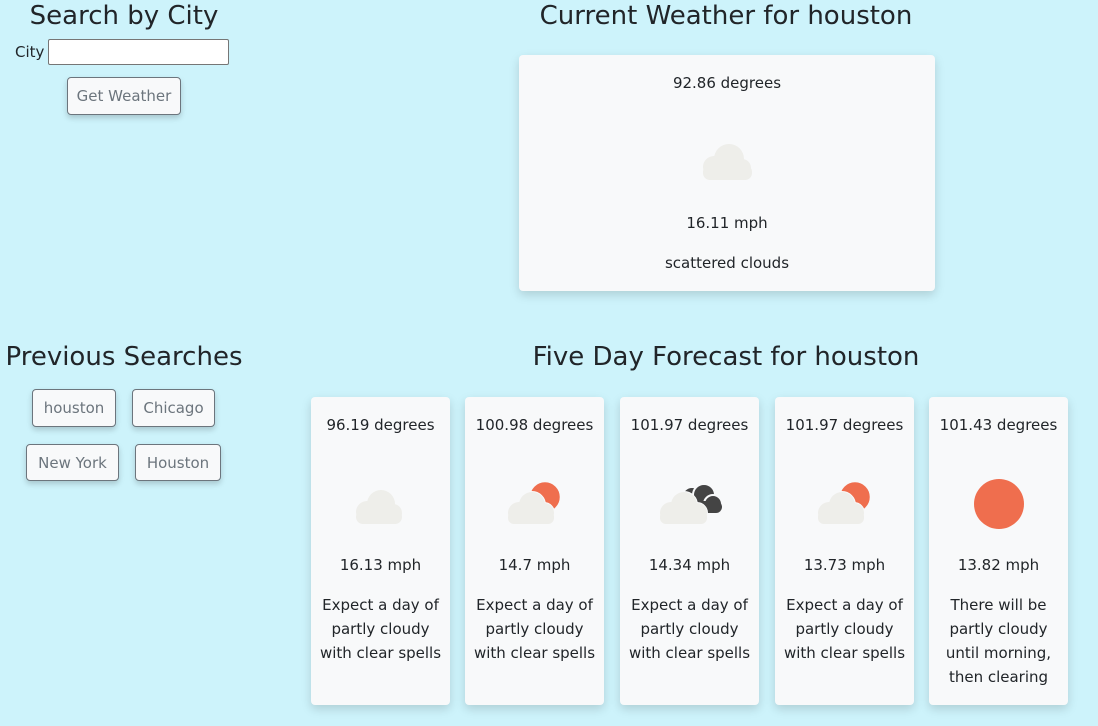 The image size is (1098, 726). I want to click on forecast-temperature: 100.98 degrees, so click(534, 425).